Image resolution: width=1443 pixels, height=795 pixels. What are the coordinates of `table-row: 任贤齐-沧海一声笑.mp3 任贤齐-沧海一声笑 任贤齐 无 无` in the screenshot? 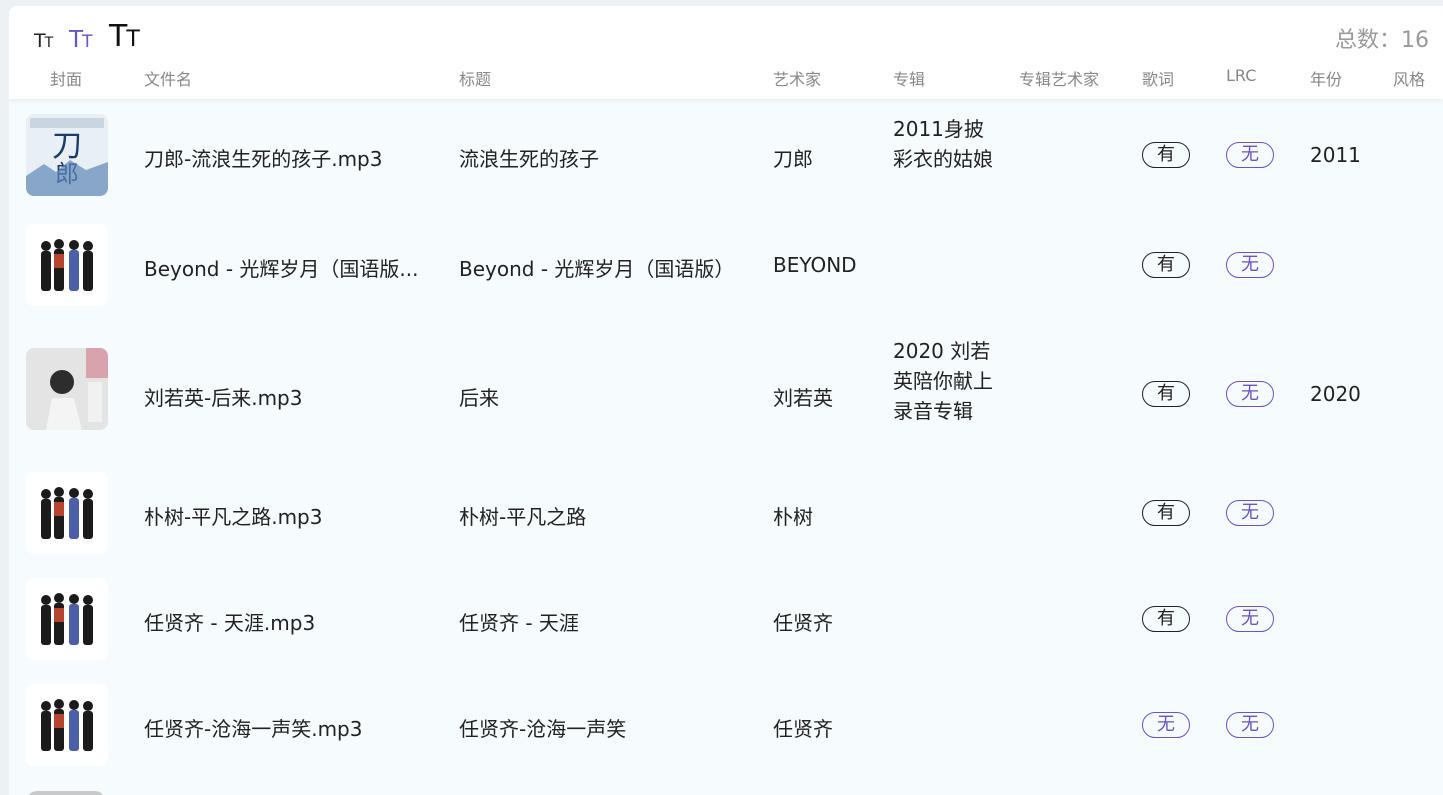 It's located at (726, 734).